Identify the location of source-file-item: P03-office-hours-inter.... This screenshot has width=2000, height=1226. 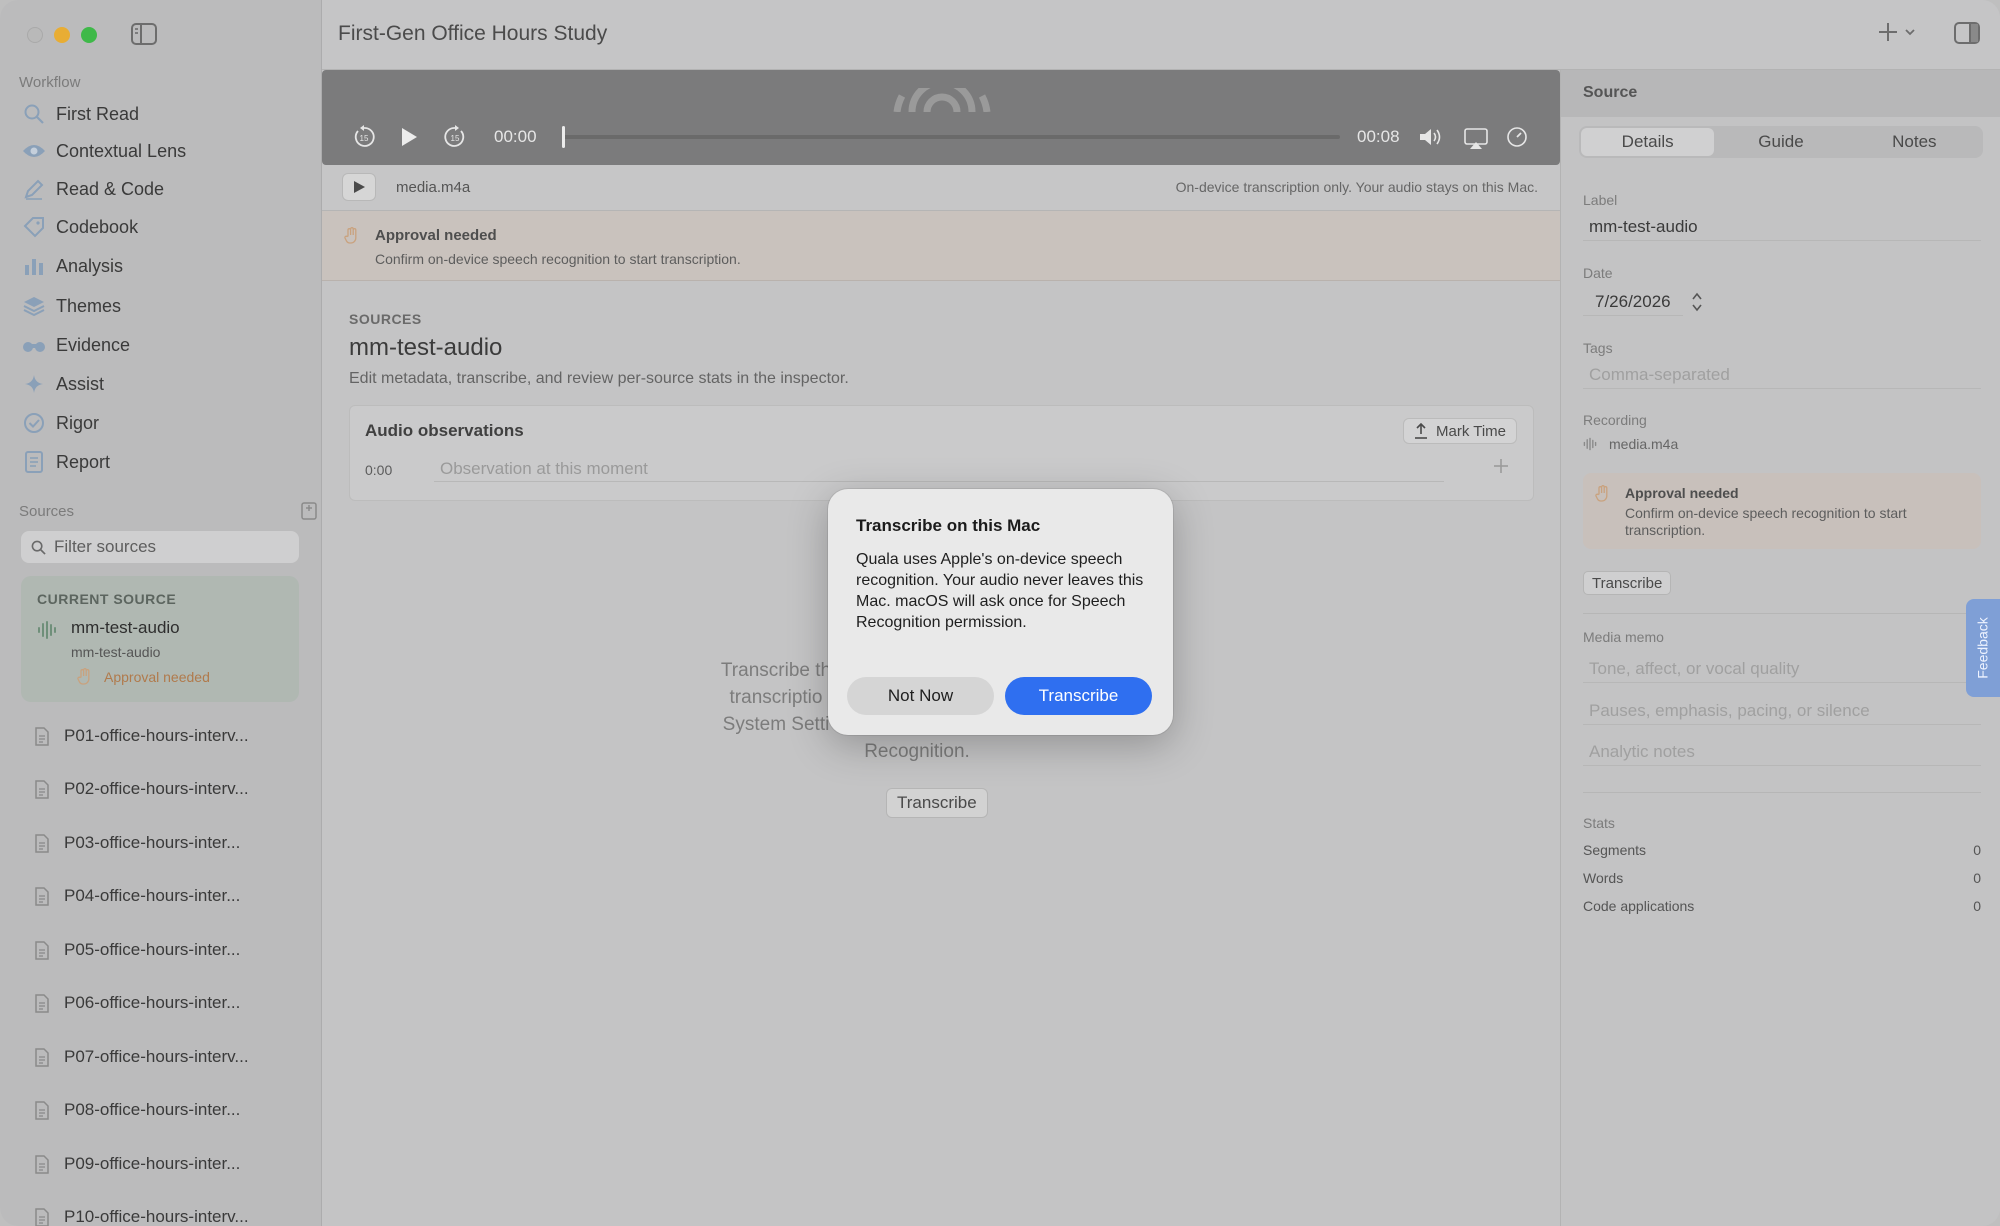
(137, 843).